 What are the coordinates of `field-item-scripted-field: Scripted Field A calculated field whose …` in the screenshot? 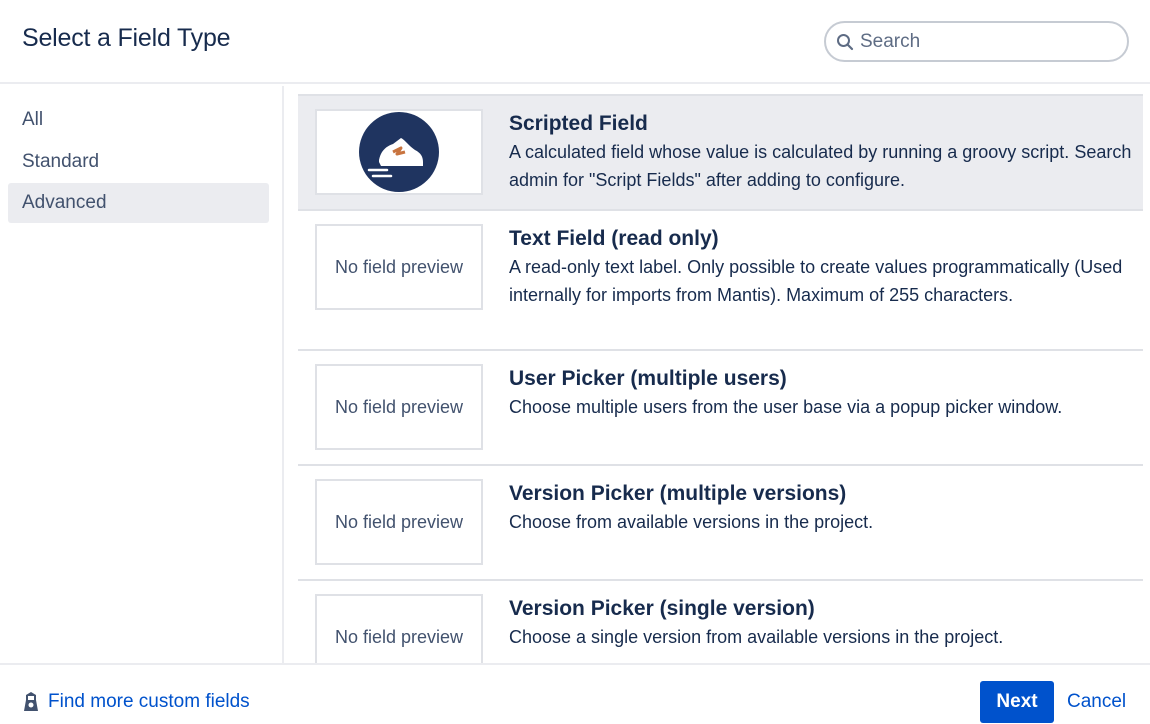 It's located at (720, 152).